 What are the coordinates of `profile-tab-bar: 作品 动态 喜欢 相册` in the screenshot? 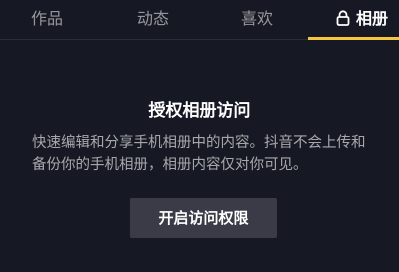 It's located at (199, 20).